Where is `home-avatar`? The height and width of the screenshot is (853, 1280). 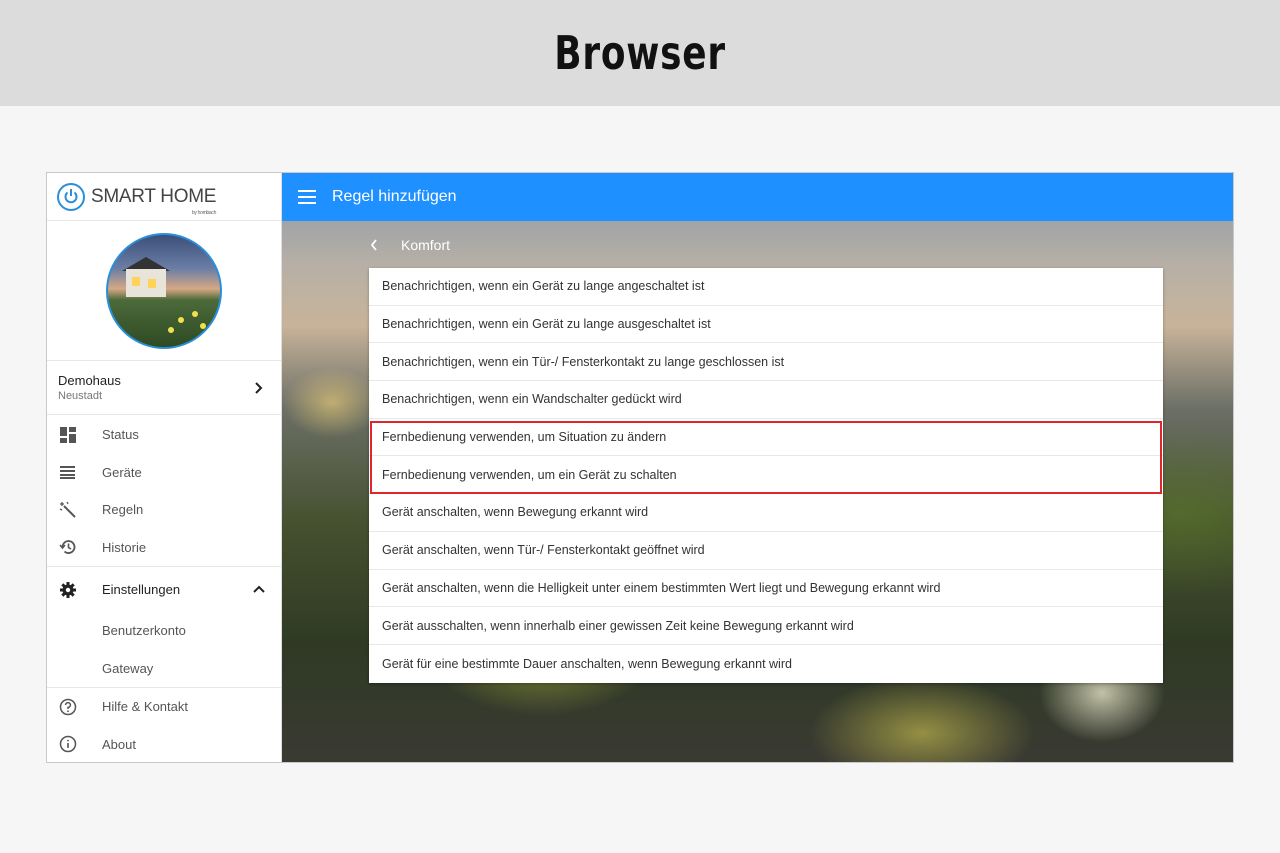
home-avatar is located at coordinates (164, 290).